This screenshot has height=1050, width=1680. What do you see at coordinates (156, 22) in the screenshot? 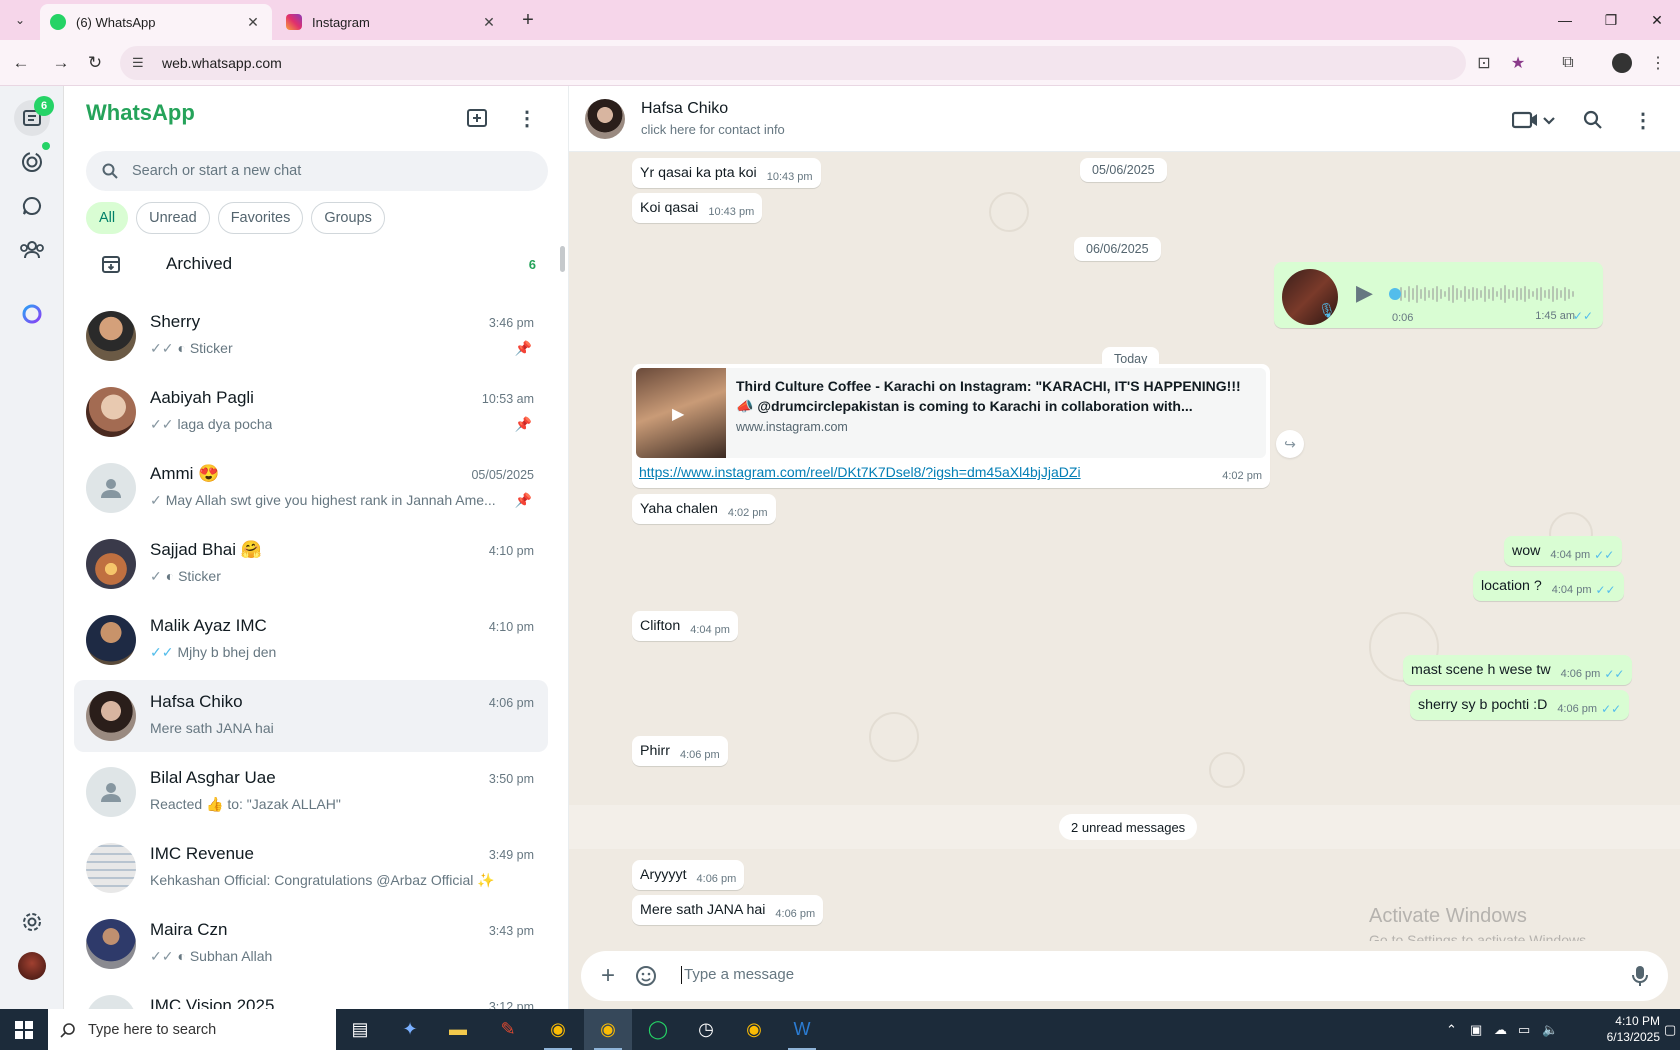
I see `tab-whatsapp: (6) WhatsApp ✕` at bounding box center [156, 22].